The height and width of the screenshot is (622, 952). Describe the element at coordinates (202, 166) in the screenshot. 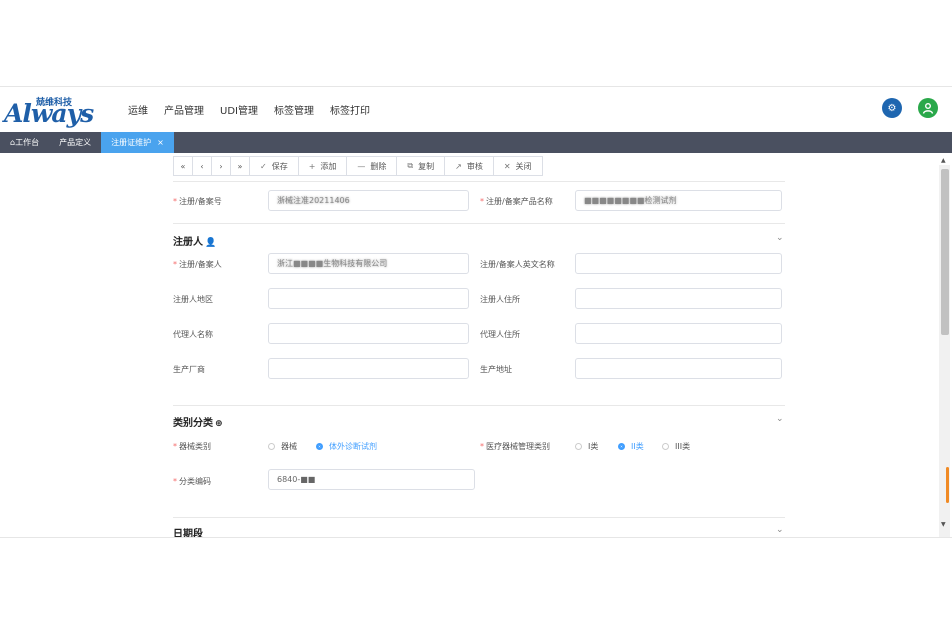

I see `prev-record-button: ‹` at that location.